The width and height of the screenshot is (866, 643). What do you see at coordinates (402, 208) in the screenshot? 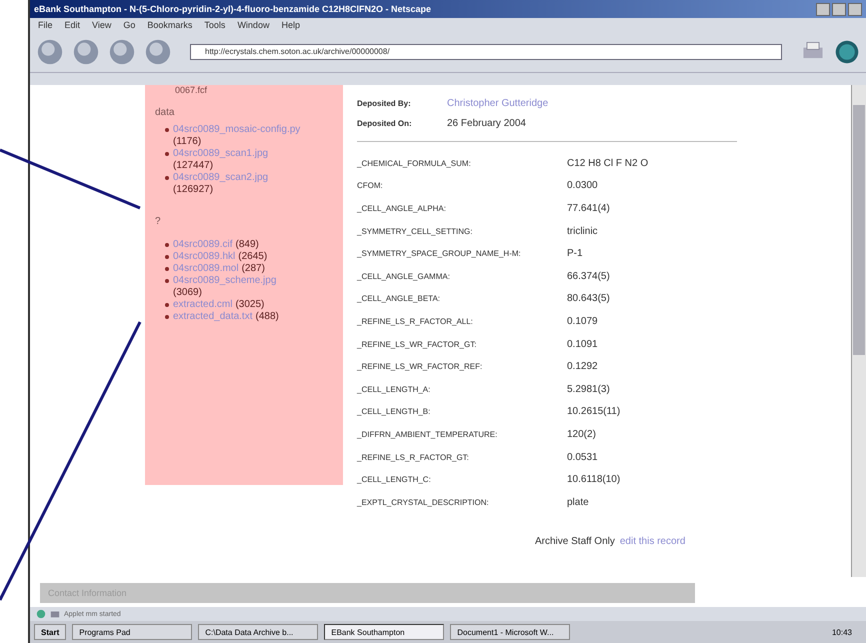
I see `property-name: _CELL_ANGLE_ALPHA:` at bounding box center [402, 208].